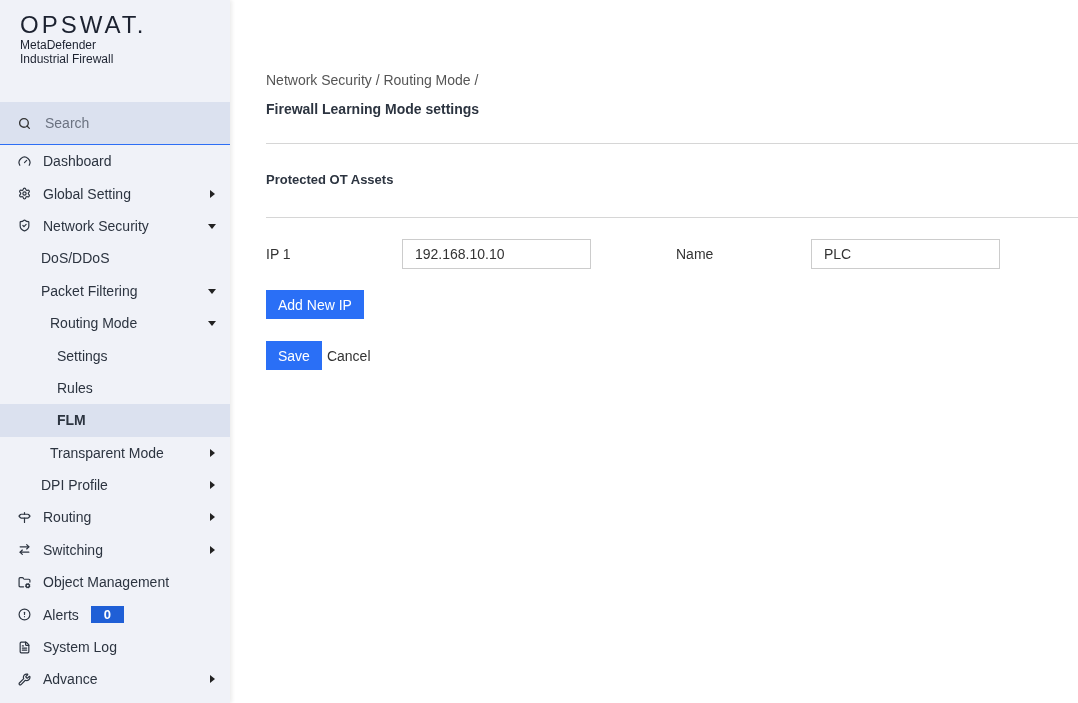 This screenshot has width=1078, height=703. I want to click on sidebar-item: Packet Filtering, so click(115, 290).